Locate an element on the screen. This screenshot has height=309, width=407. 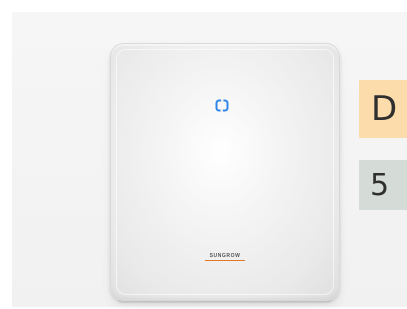
status-led-icon is located at coordinates (222, 105).